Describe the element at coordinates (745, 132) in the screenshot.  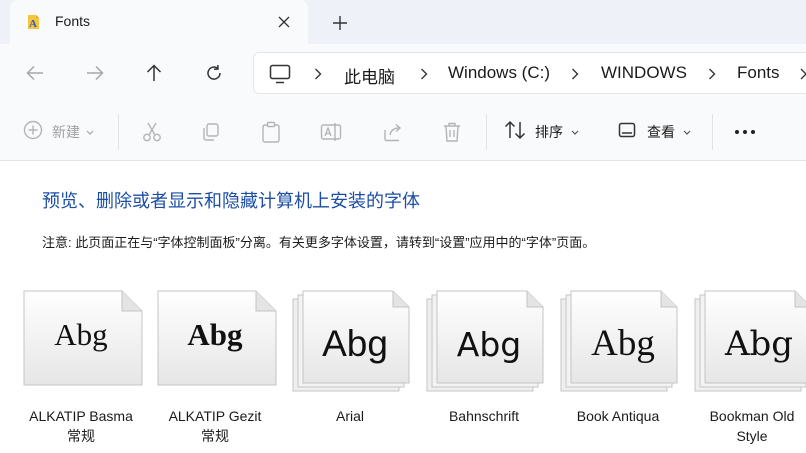
I see `more-options-icon` at that location.